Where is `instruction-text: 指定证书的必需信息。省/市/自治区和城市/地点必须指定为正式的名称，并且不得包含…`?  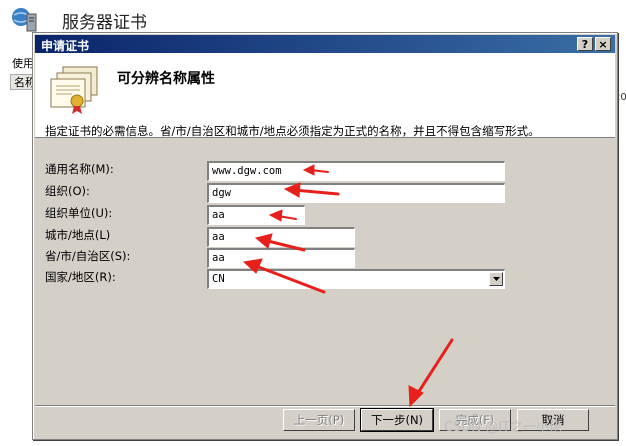
instruction-text: 指定证书的必需信息。省/市/自治区和城市/地点必须指定为正式的名称，并且不得包含… is located at coordinates (292, 131).